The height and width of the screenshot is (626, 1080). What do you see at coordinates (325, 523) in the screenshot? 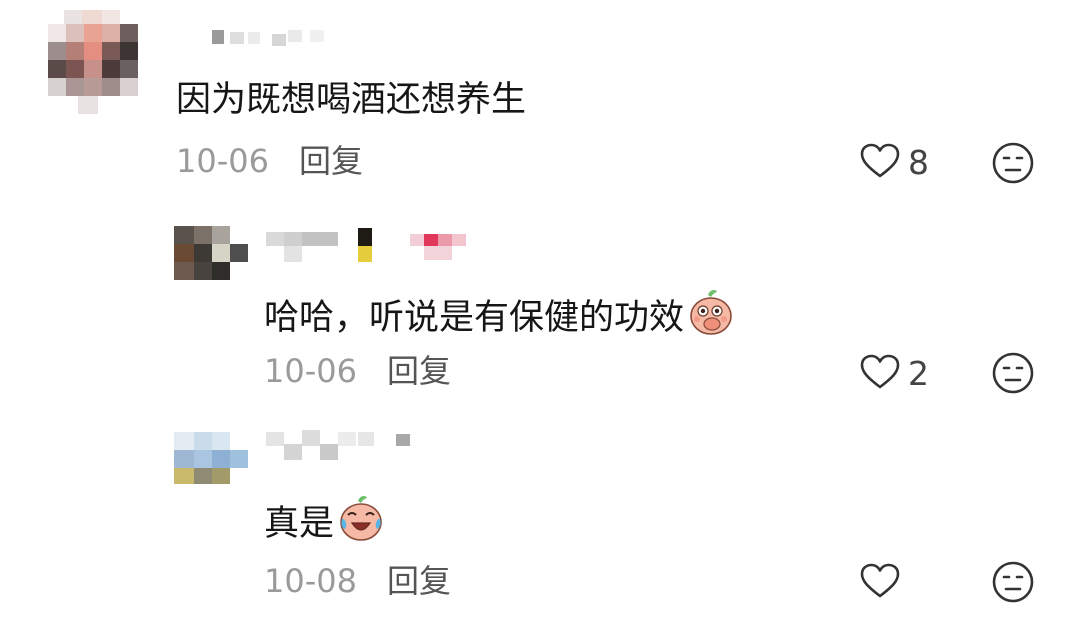
I see `comment-text: 真是` at bounding box center [325, 523].